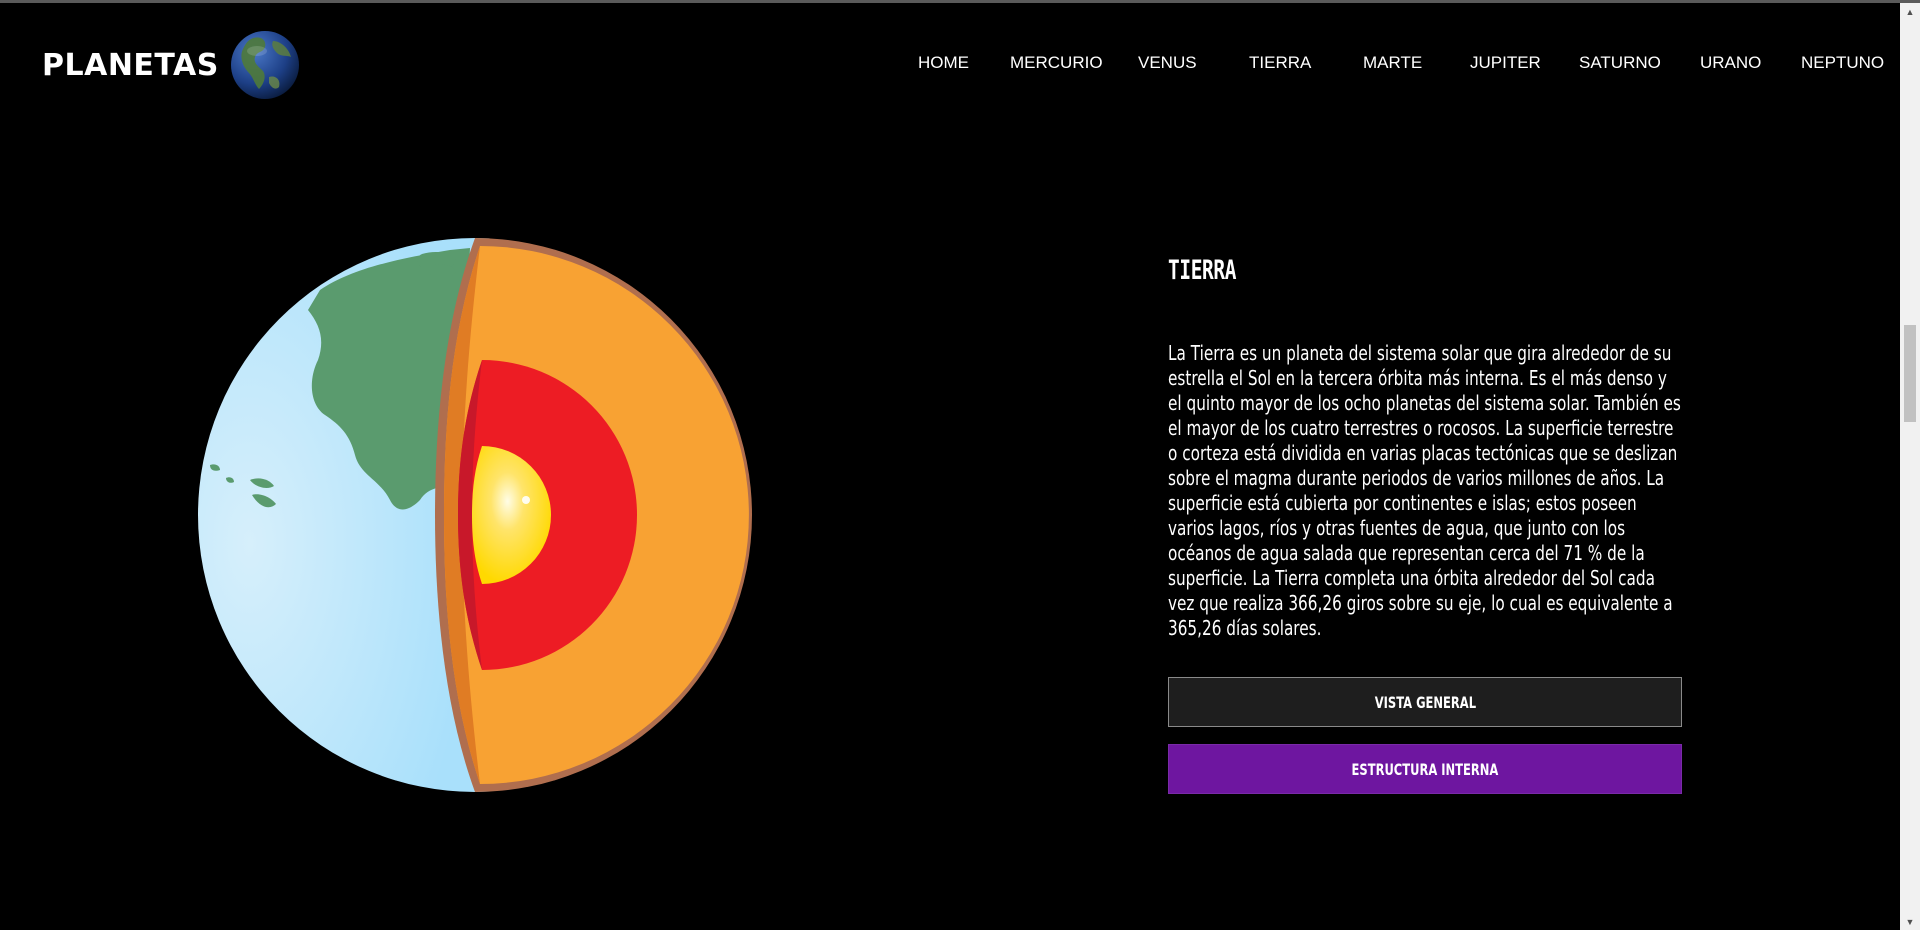  I want to click on nav-marte: MARTE, so click(1392, 63).